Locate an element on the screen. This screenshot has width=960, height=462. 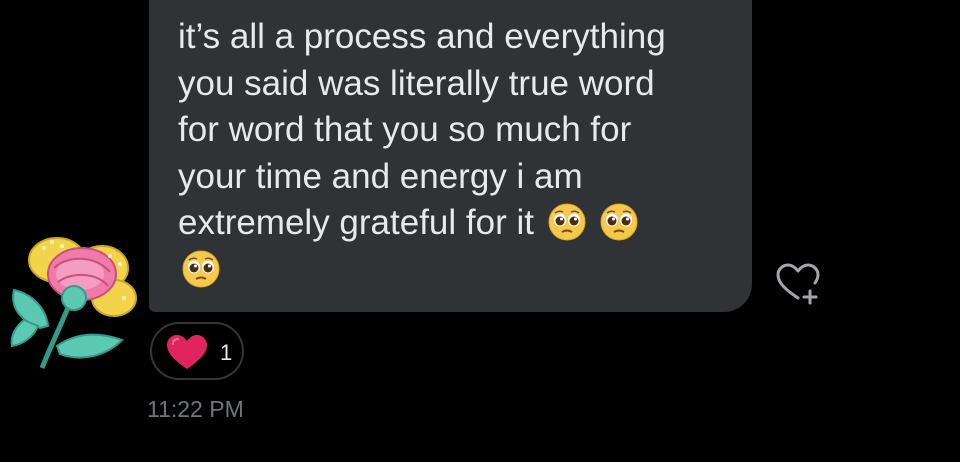
heart-reaction-pill: 1 is located at coordinates (197, 351).